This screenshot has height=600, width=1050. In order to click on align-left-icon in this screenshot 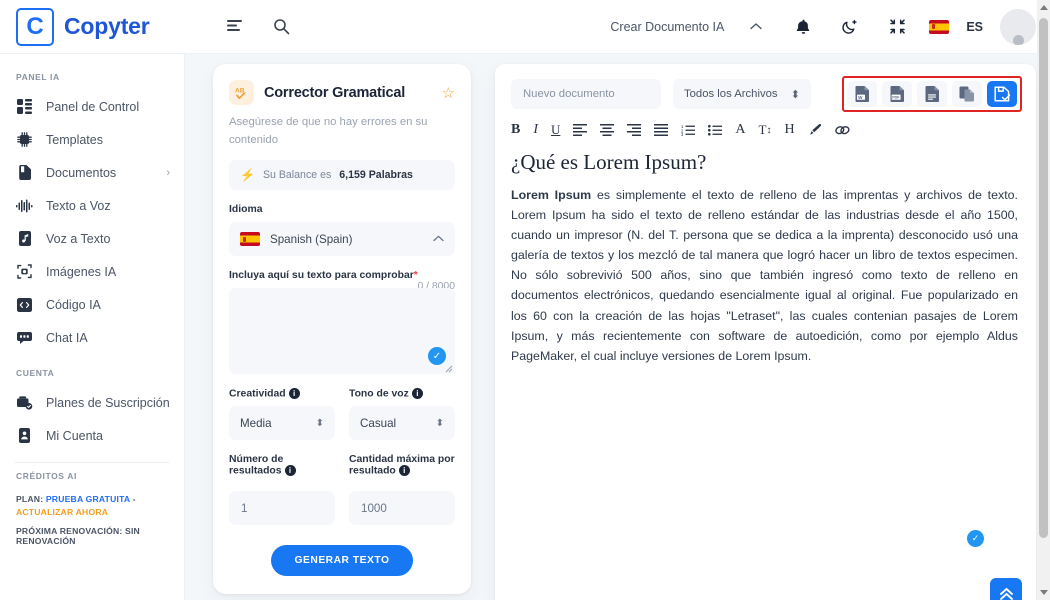, I will do `click(580, 130)`.